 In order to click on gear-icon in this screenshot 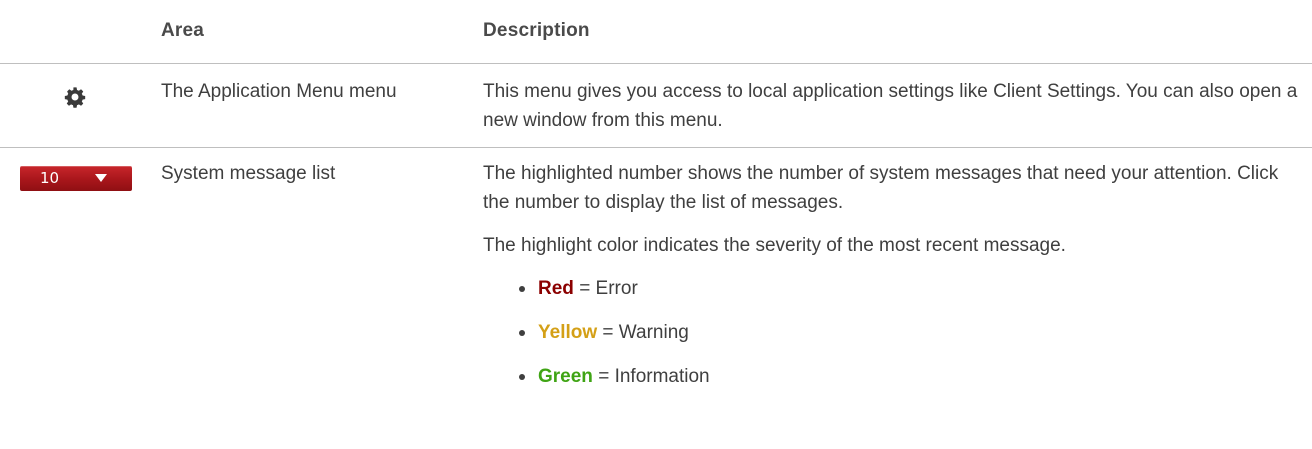, I will do `click(75, 97)`.